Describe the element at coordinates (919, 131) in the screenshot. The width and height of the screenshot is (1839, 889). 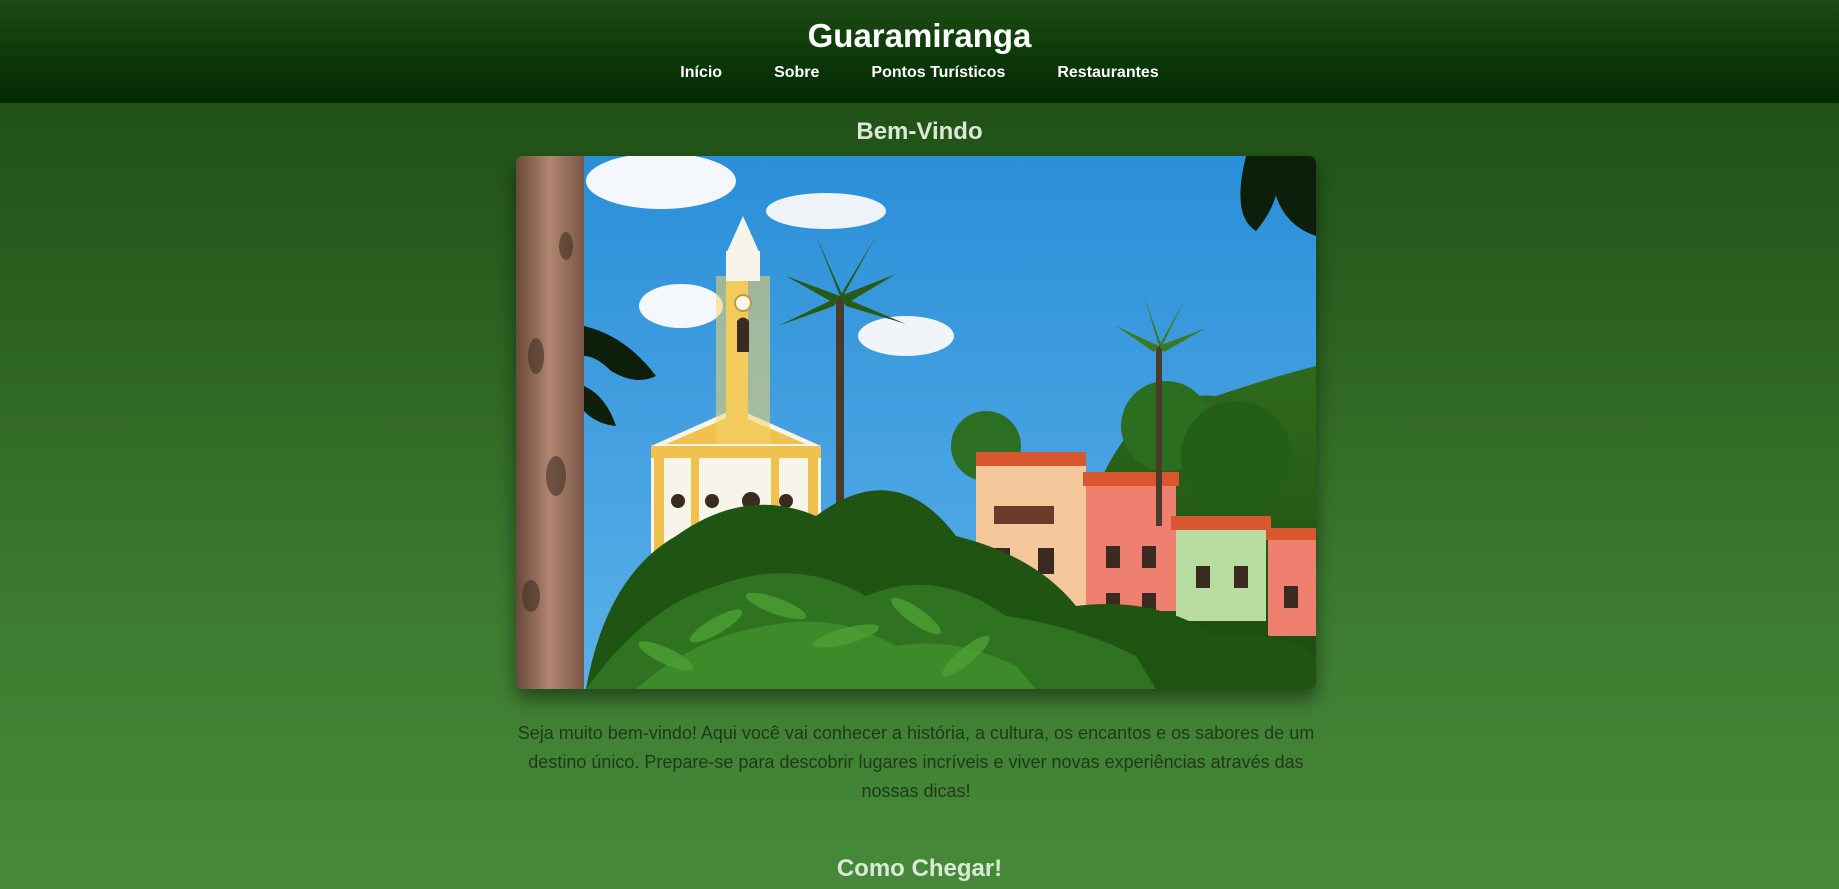
I see `welcome-heading: Bem-Vindo` at that location.